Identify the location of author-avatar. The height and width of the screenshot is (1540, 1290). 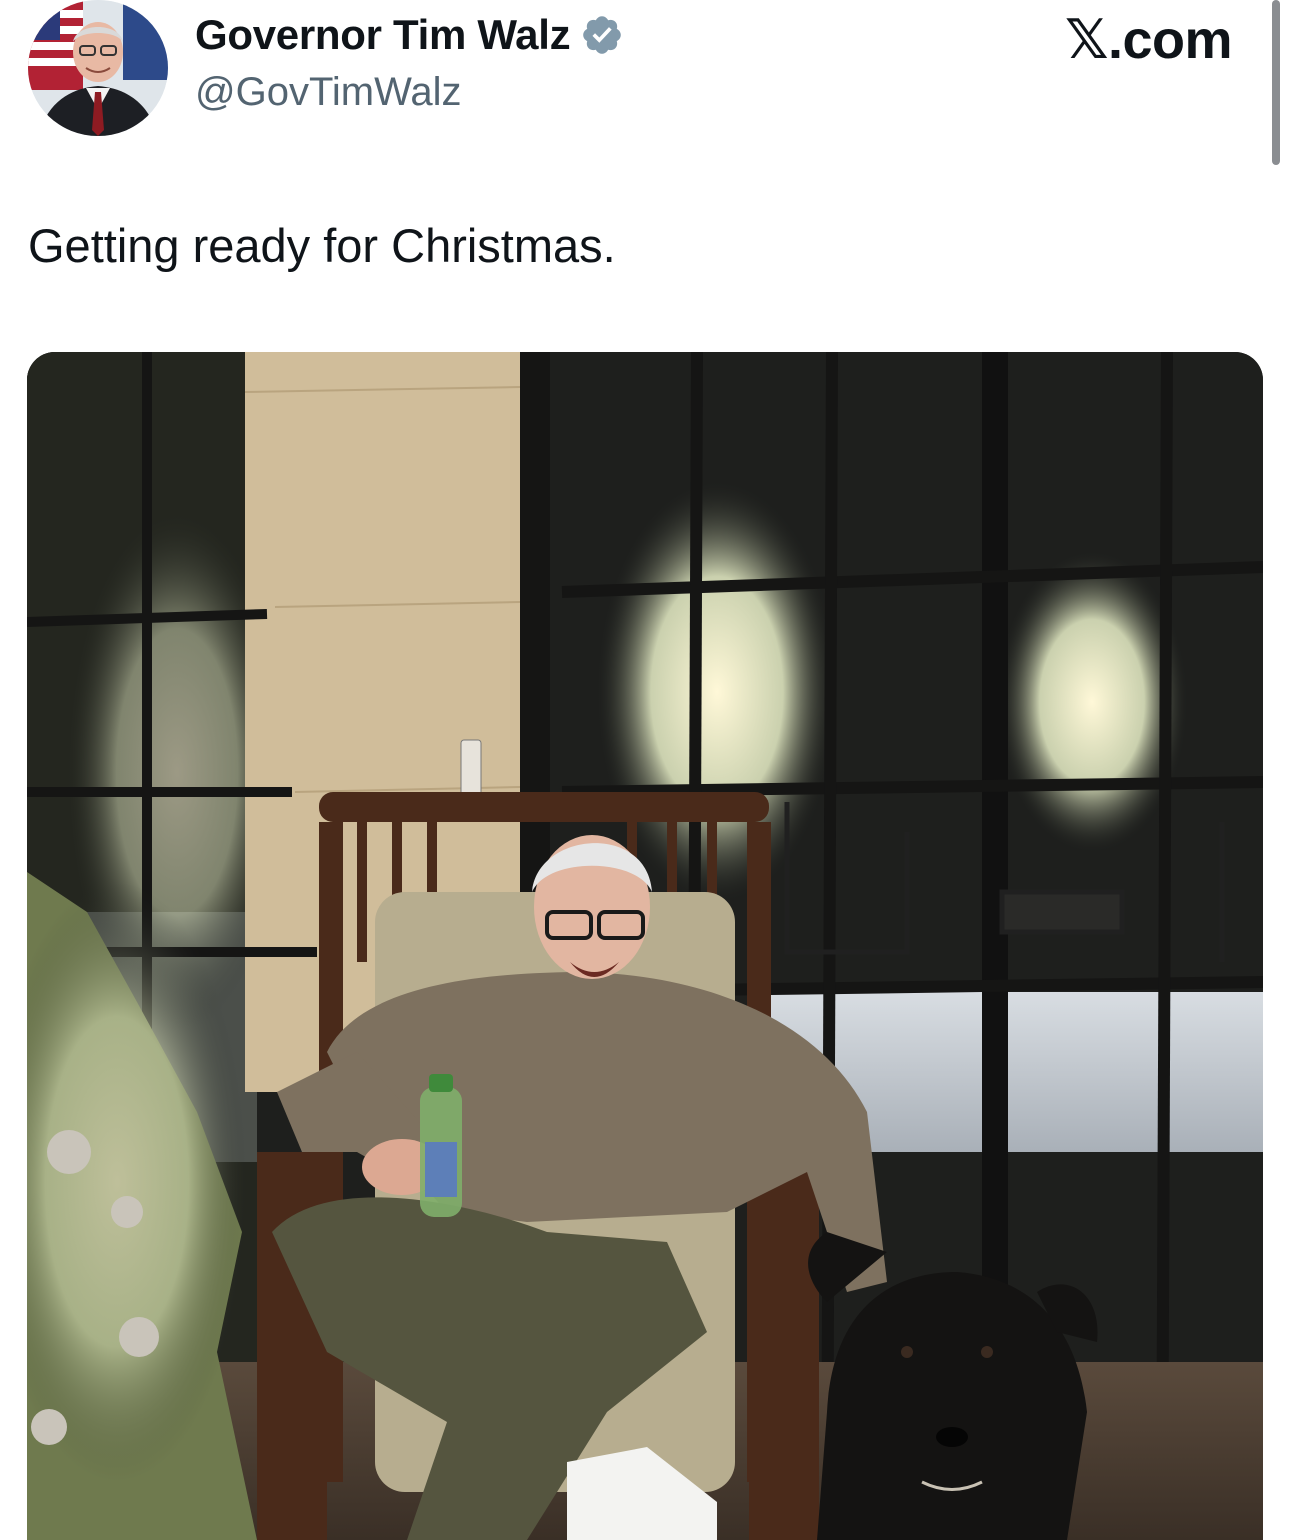
(98, 68).